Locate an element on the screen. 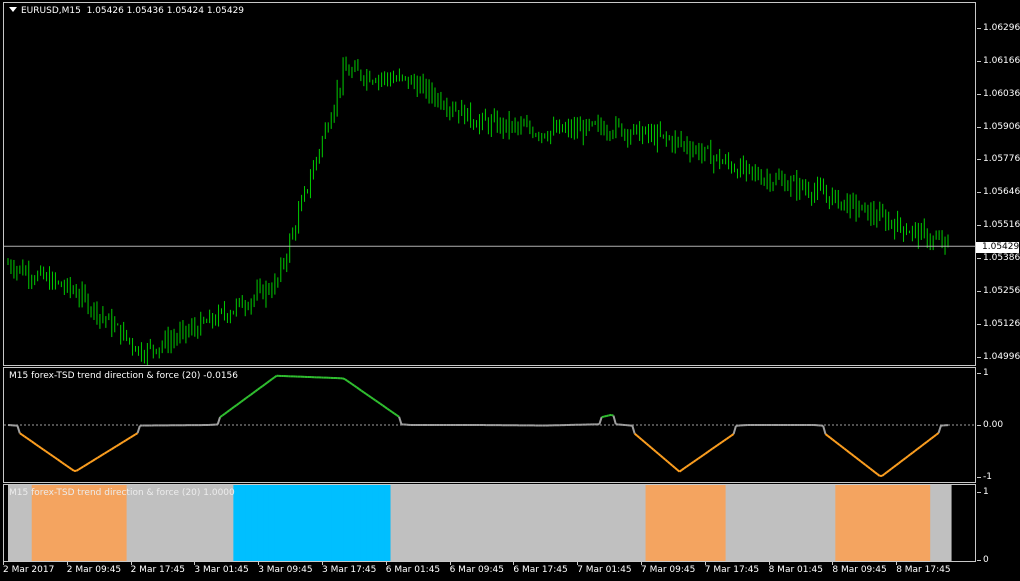 The image size is (1020, 581). time-tick-label: 2 Mar 09:45 is located at coordinates (94, 568).